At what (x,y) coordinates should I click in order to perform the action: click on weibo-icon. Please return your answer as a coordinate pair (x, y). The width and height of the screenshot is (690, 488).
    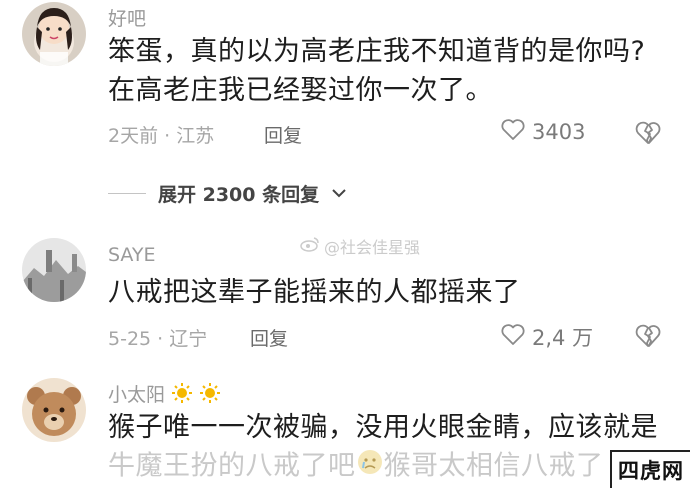
    Looking at the image, I should click on (310, 246).